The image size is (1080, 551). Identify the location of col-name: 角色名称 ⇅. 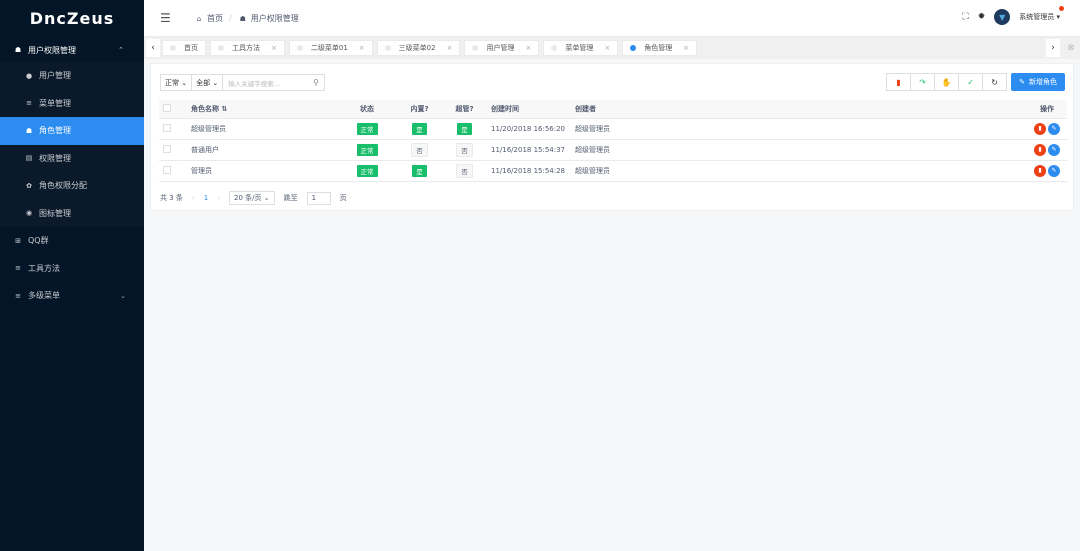
(262, 109).